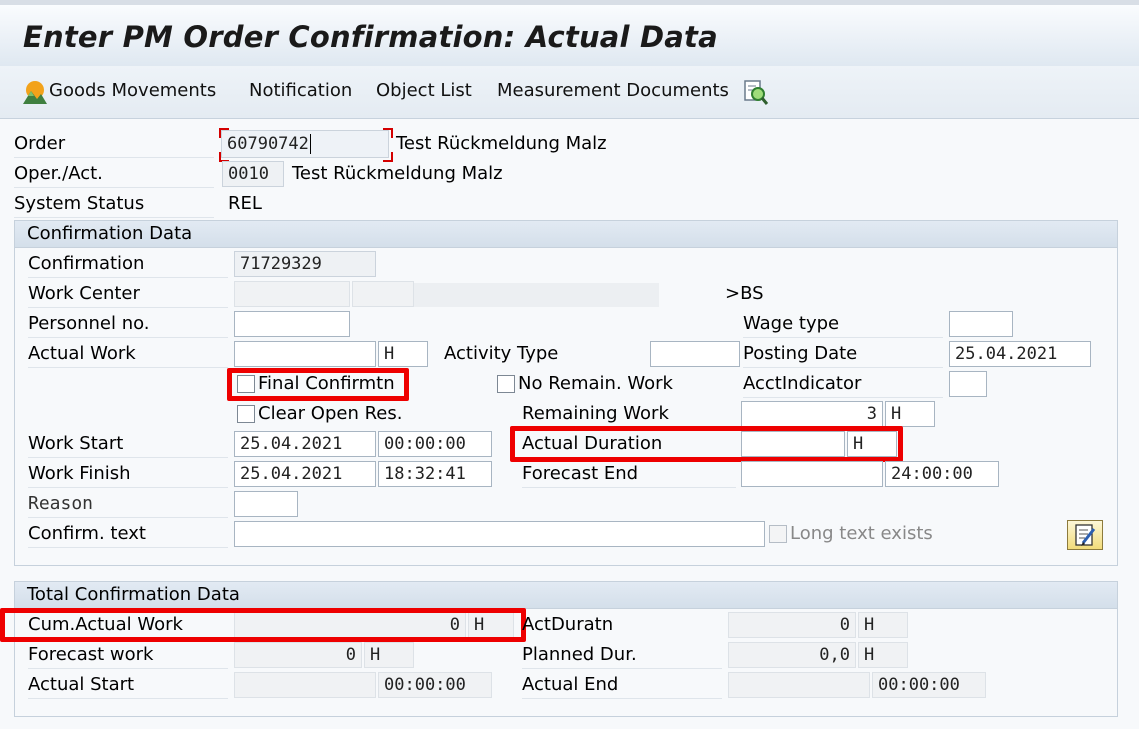  Describe the element at coordinates (792, 655) in the screenshot. I see `planned-dur-field: 0,0` at that location.